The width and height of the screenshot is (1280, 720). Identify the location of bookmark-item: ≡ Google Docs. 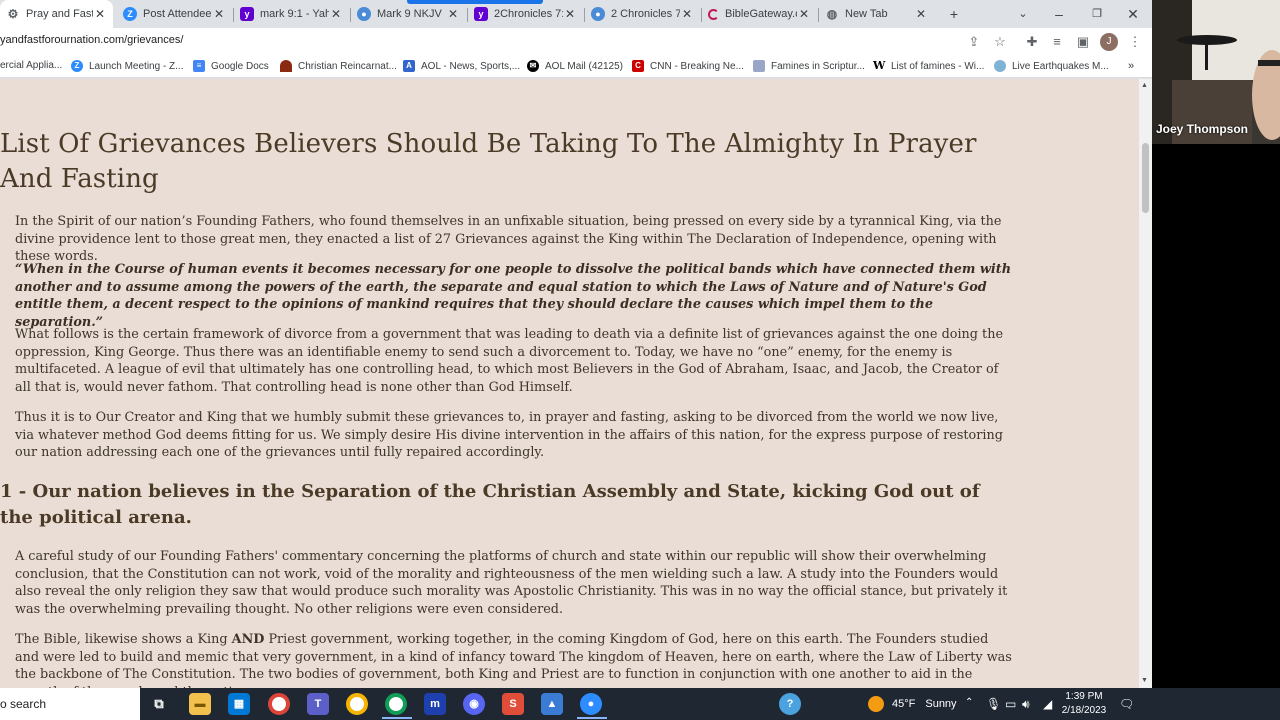
(231, 66).